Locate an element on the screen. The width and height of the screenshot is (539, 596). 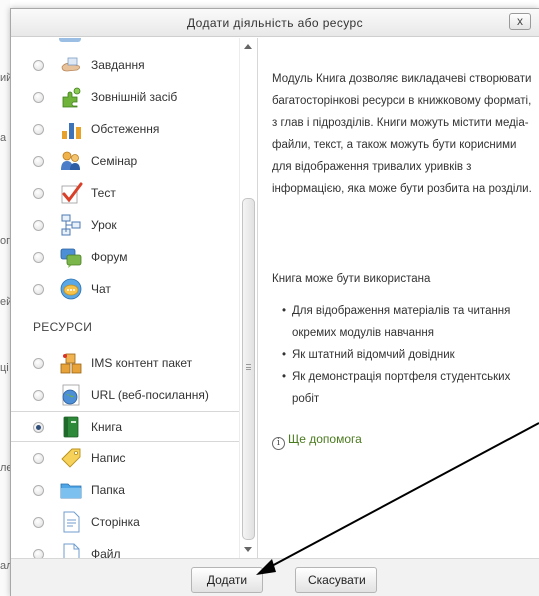
ims-package-icon is located at coordinates (71, 363).